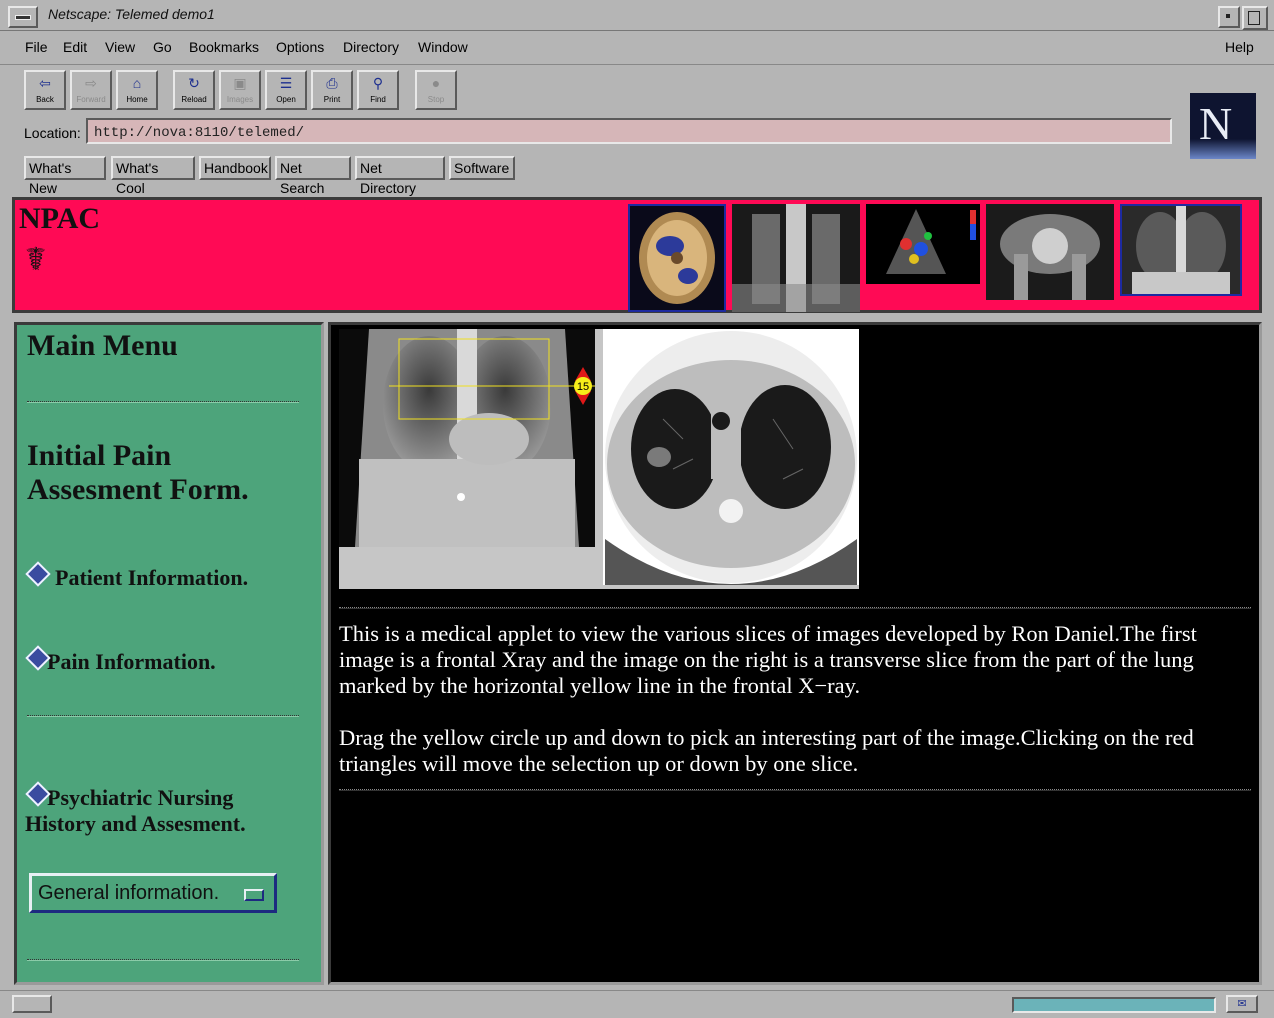 The height and width of the screenshot is (1018, 1274). What do you see at coordinates (36, 47) in the screenshot?
I see `menu-file: File` at bounding box center [36, 47].